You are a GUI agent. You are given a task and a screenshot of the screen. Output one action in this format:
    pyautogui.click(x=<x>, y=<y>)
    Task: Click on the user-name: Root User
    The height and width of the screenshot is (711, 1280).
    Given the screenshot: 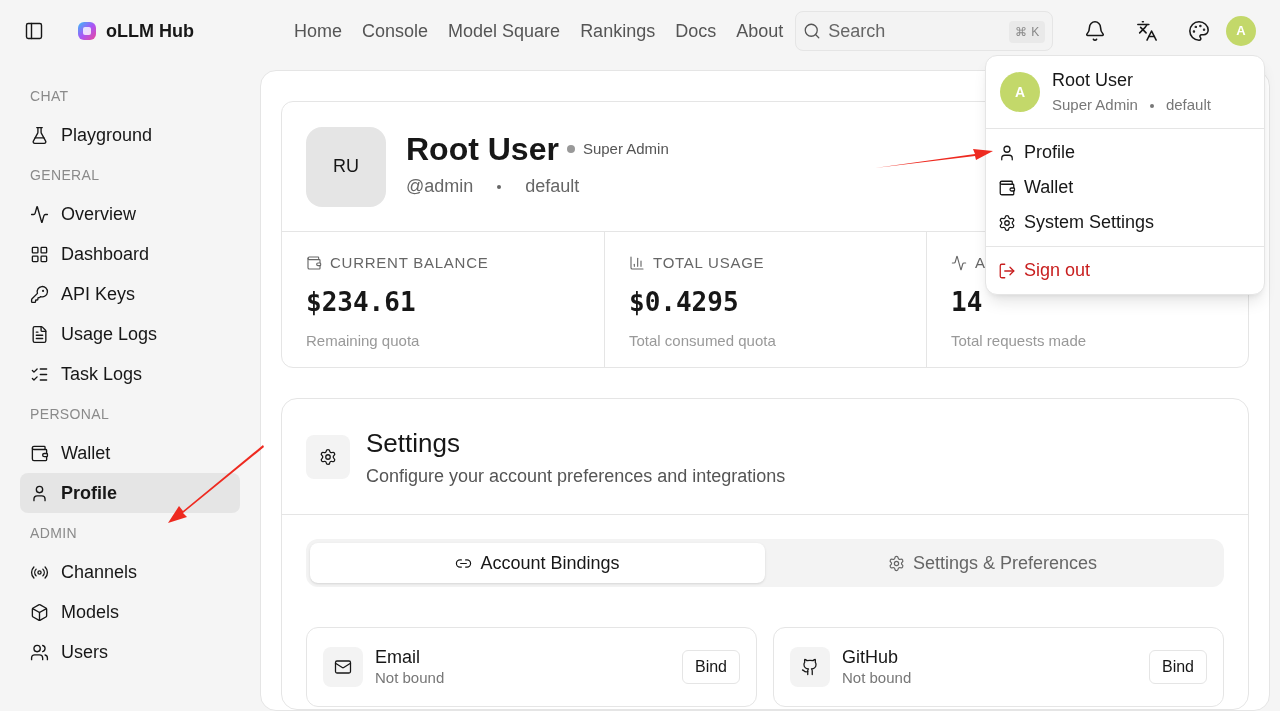 What is the action you would take?
    pyautogui.click(x=482, y=149)
    